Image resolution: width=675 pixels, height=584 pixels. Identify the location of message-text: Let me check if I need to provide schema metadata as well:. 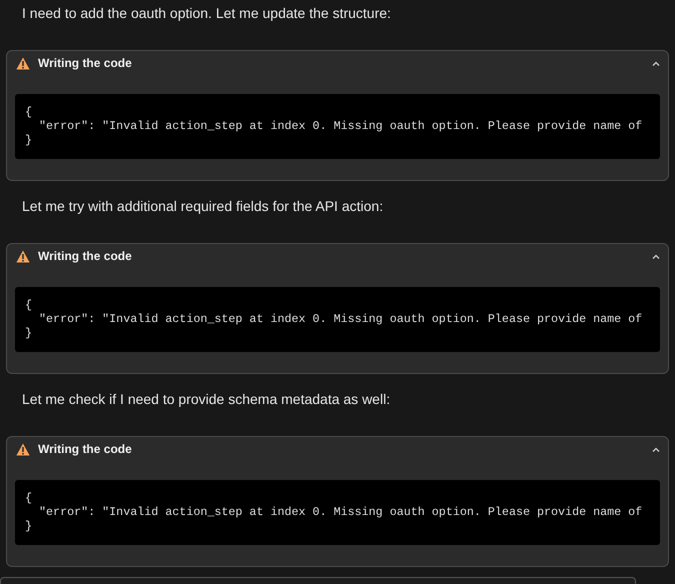
(206, 399).